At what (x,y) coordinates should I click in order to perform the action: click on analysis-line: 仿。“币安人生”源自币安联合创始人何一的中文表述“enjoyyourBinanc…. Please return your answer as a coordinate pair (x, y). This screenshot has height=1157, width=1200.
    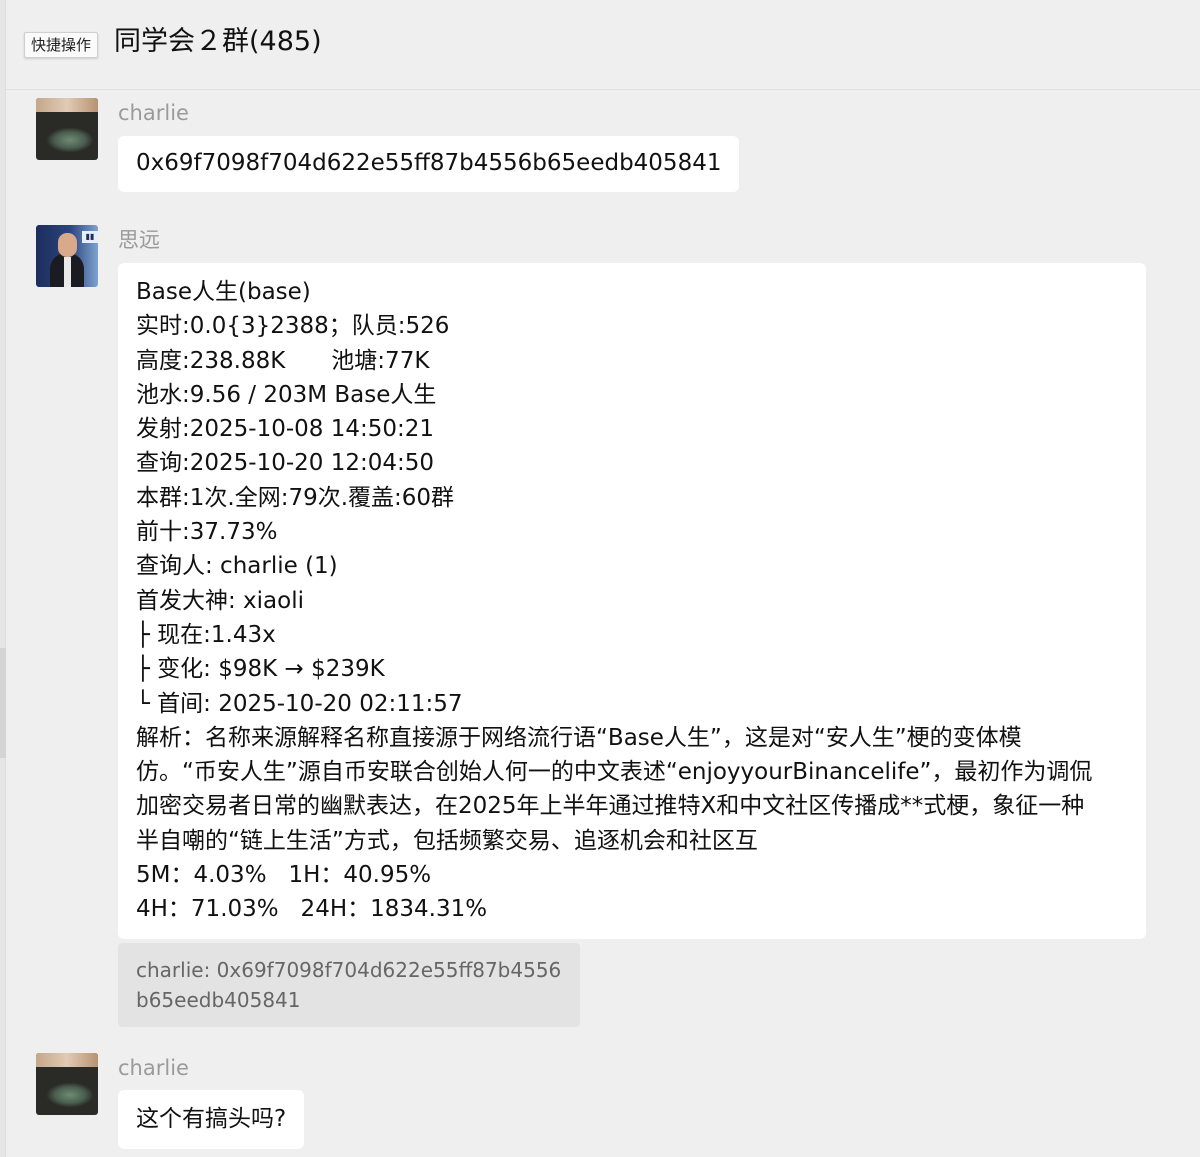
    Looking at the image, I should click on (614, 772).